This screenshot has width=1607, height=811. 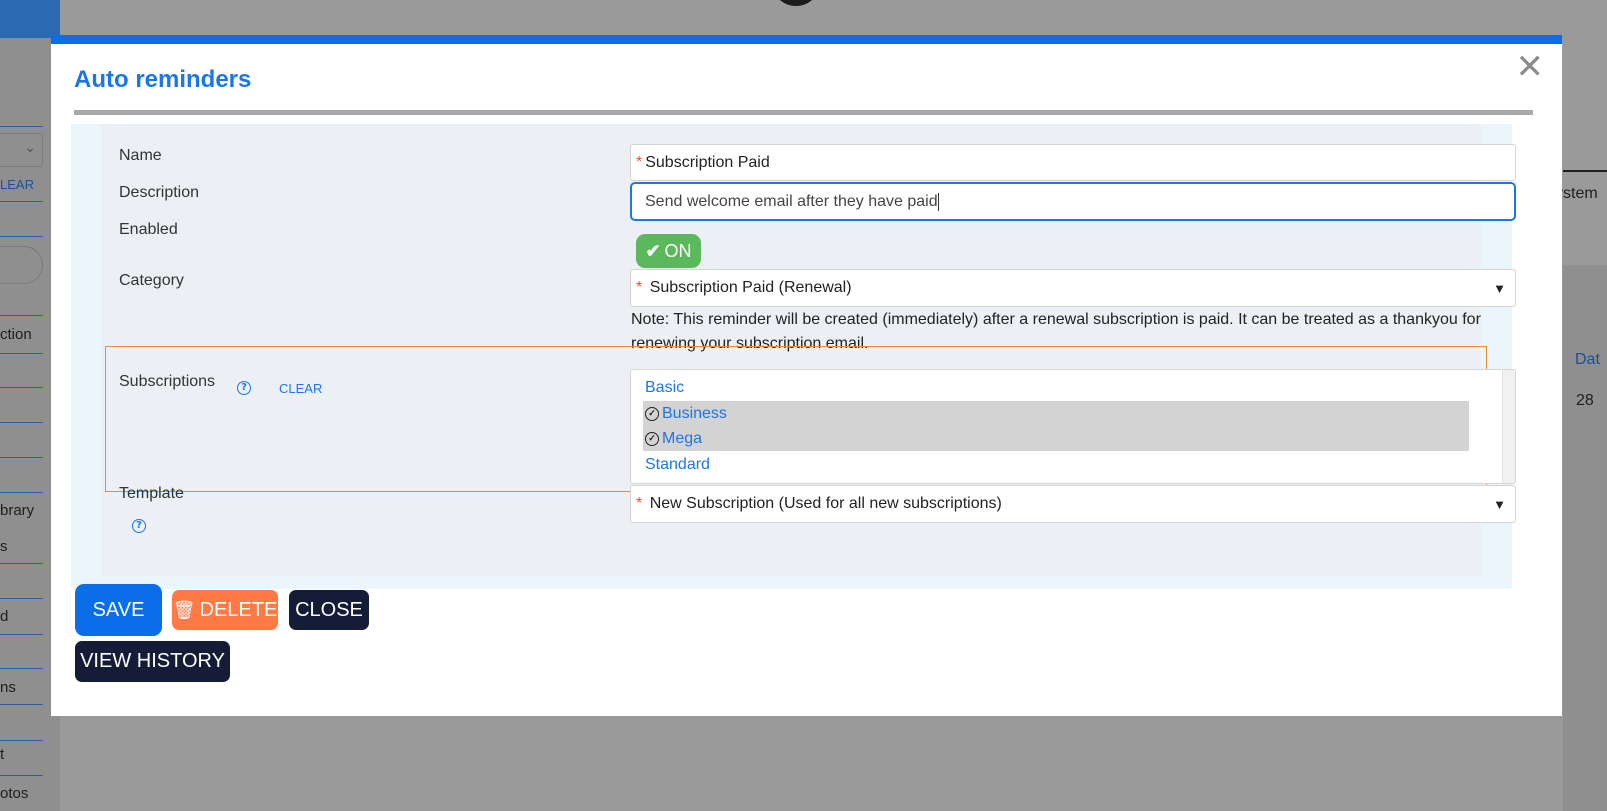 I want to click on view-history-button: VIEW HISTORY, so click(x=152, y=661).